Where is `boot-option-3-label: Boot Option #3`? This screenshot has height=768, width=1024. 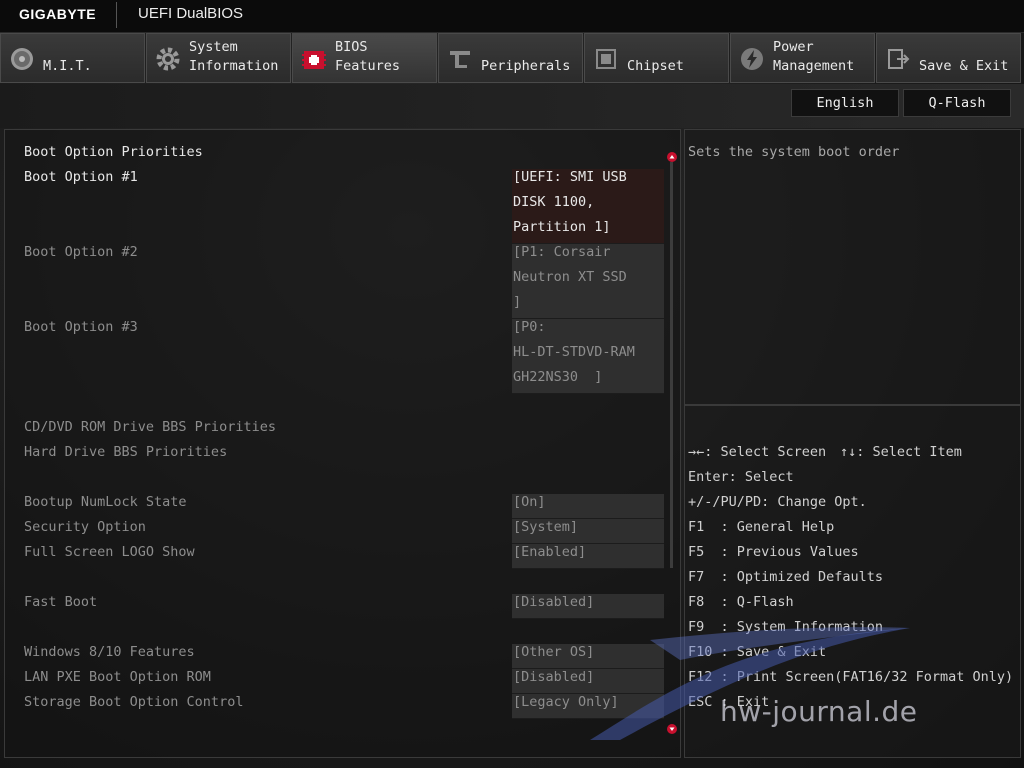 boot-option-3-label: Boot Option #3 is located at coordinates (81, 327).